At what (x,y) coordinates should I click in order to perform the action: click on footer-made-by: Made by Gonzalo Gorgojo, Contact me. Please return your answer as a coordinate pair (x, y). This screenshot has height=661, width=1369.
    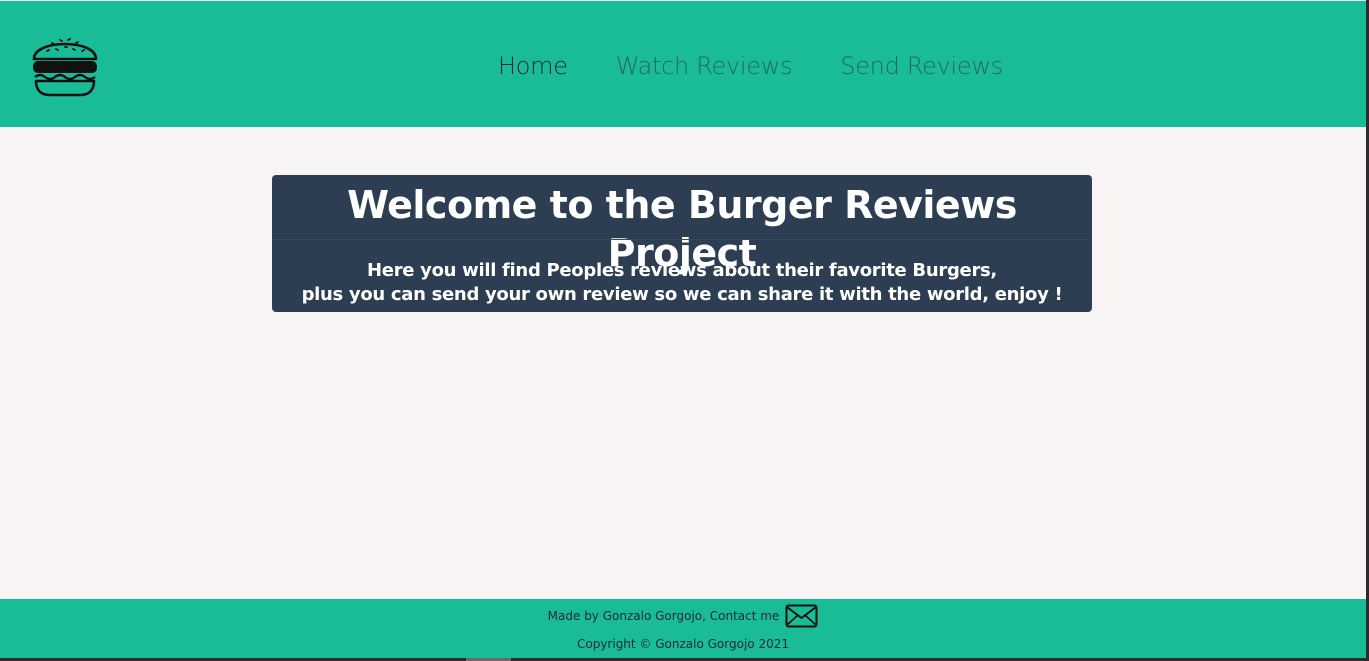
    Looking at the image, I should click on (663, 616).